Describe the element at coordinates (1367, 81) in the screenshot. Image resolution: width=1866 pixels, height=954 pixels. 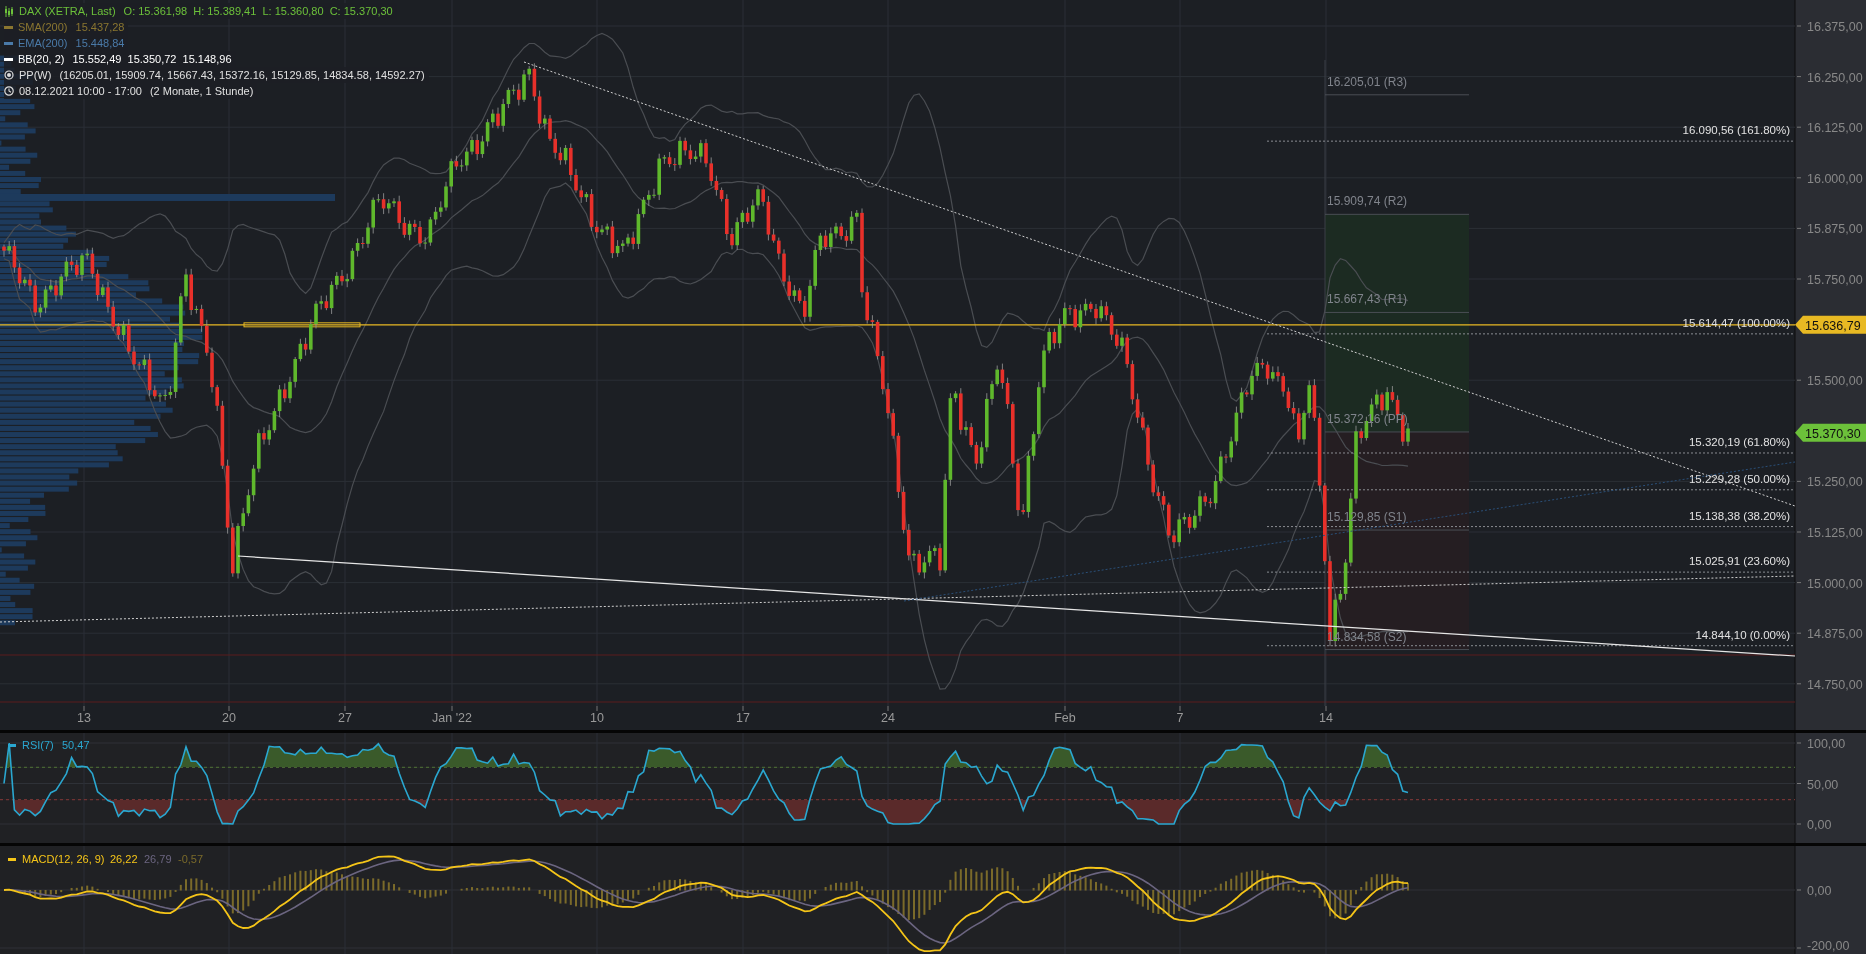
I see `pivot-label: 16.205,01 (R3)` at that location.